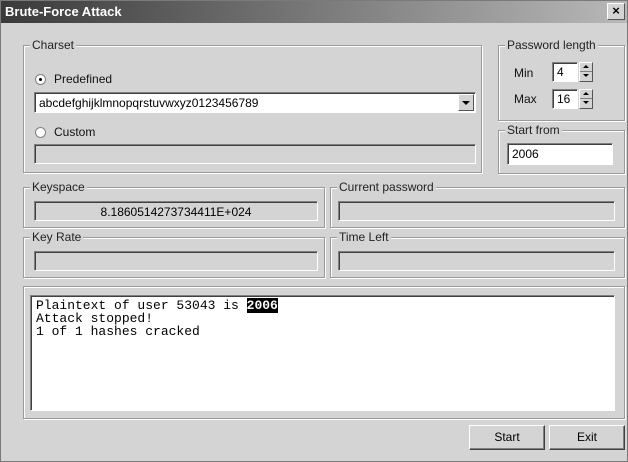  I want to click on predefined-radio, so click(40, 79).